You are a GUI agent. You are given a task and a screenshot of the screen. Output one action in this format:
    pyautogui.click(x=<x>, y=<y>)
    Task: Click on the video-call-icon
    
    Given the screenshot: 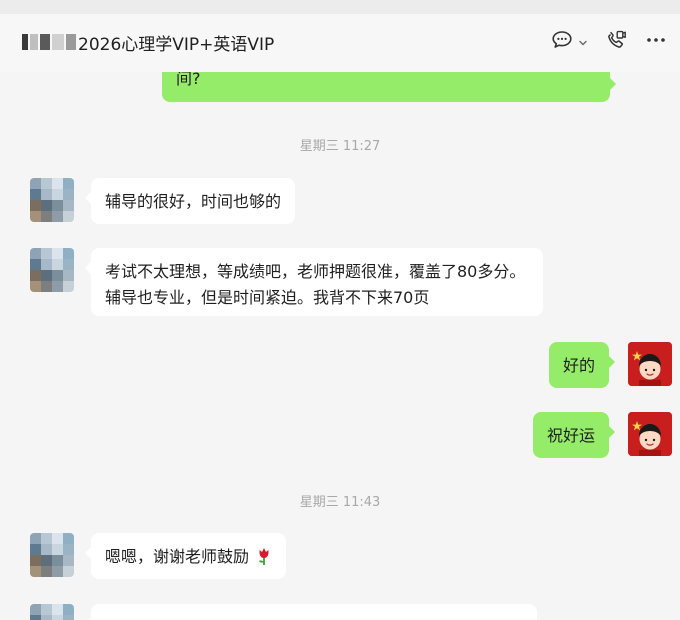 What is the action you would take?
    pyautogui.click(x=616, y=42)
    